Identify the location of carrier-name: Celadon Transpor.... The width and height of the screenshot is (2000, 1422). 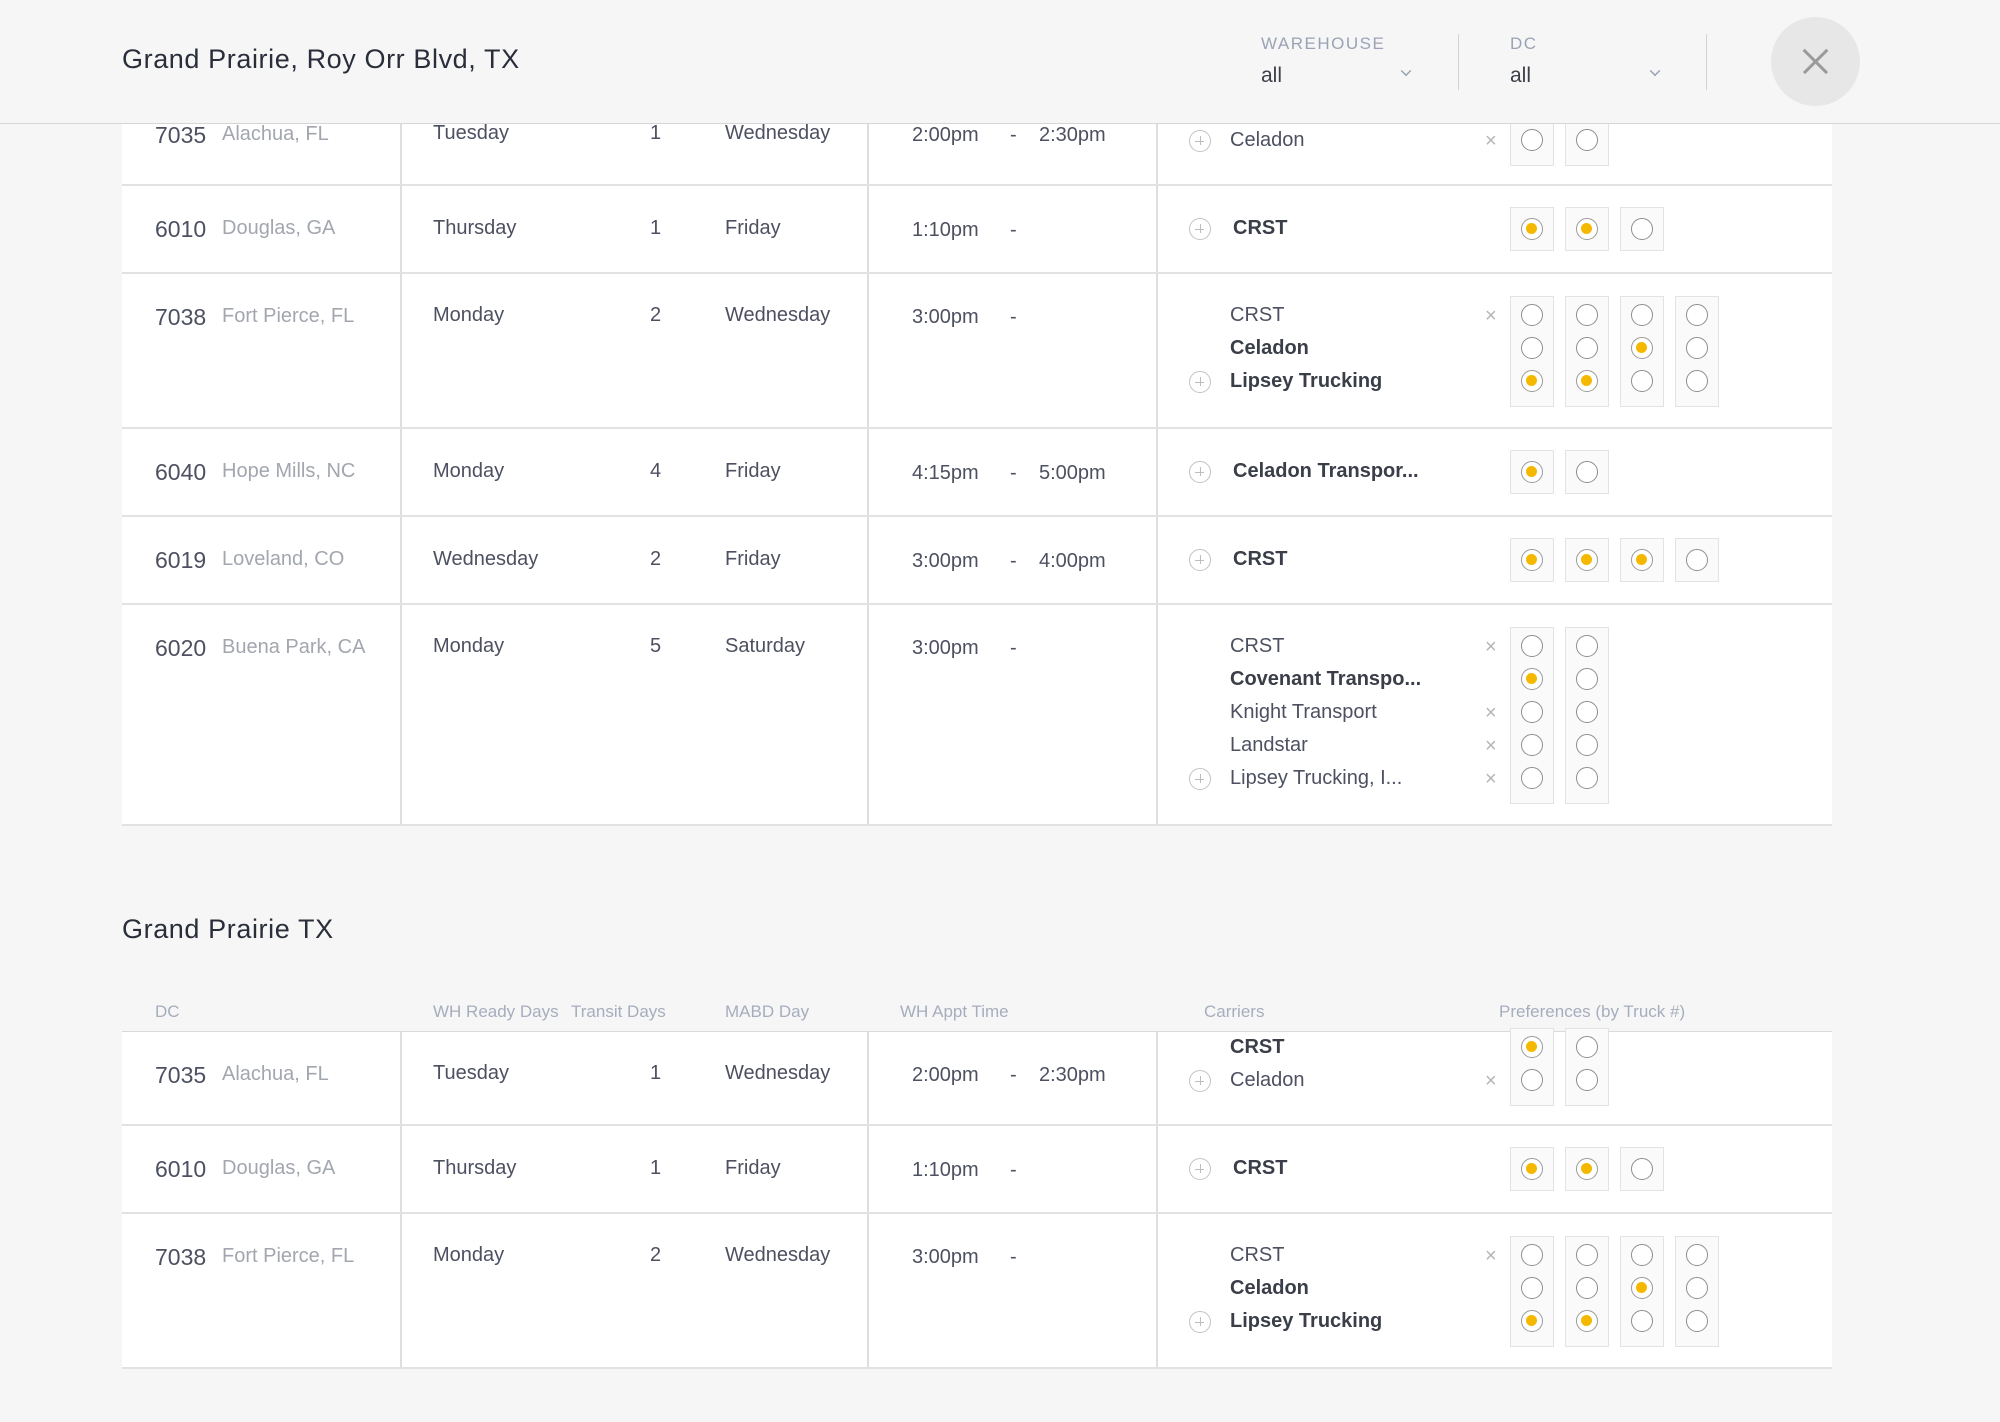
(1326, 471).